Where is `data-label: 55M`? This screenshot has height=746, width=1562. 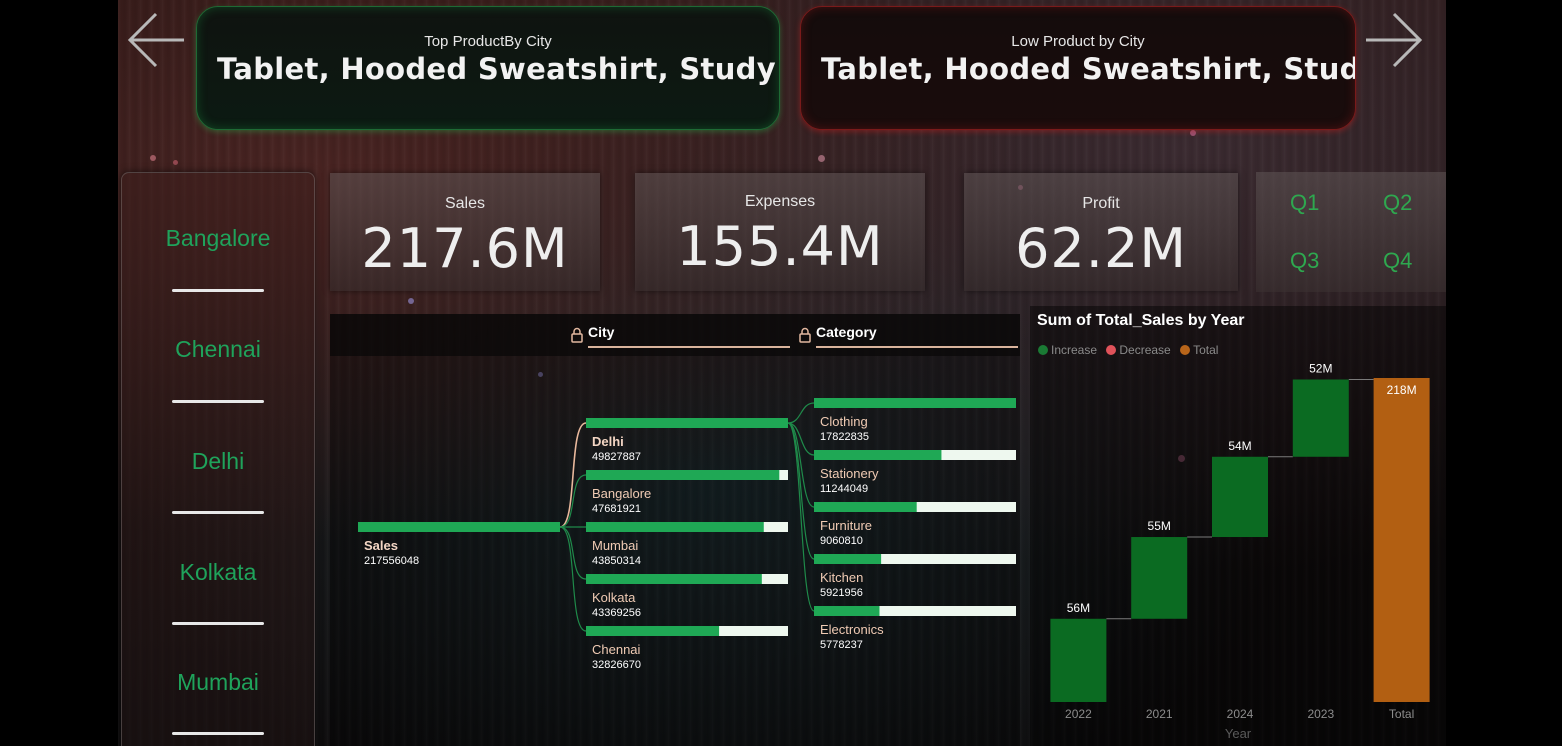
data-label: 55M is located at coordinates (1159, 526).